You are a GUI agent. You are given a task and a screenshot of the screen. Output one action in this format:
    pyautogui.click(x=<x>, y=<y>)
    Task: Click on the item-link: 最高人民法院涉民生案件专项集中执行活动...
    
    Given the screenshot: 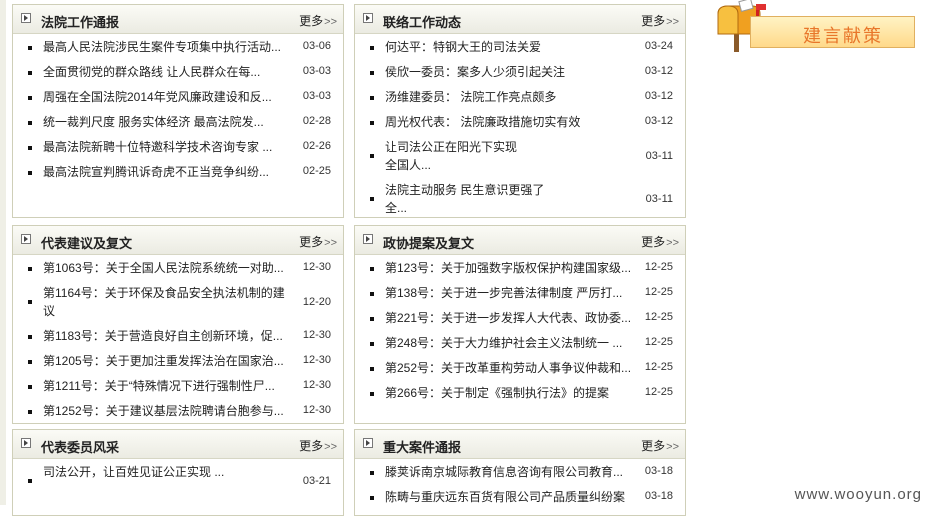 What is the action you would take?
    pyautogui.click(x=167, y=47)
    